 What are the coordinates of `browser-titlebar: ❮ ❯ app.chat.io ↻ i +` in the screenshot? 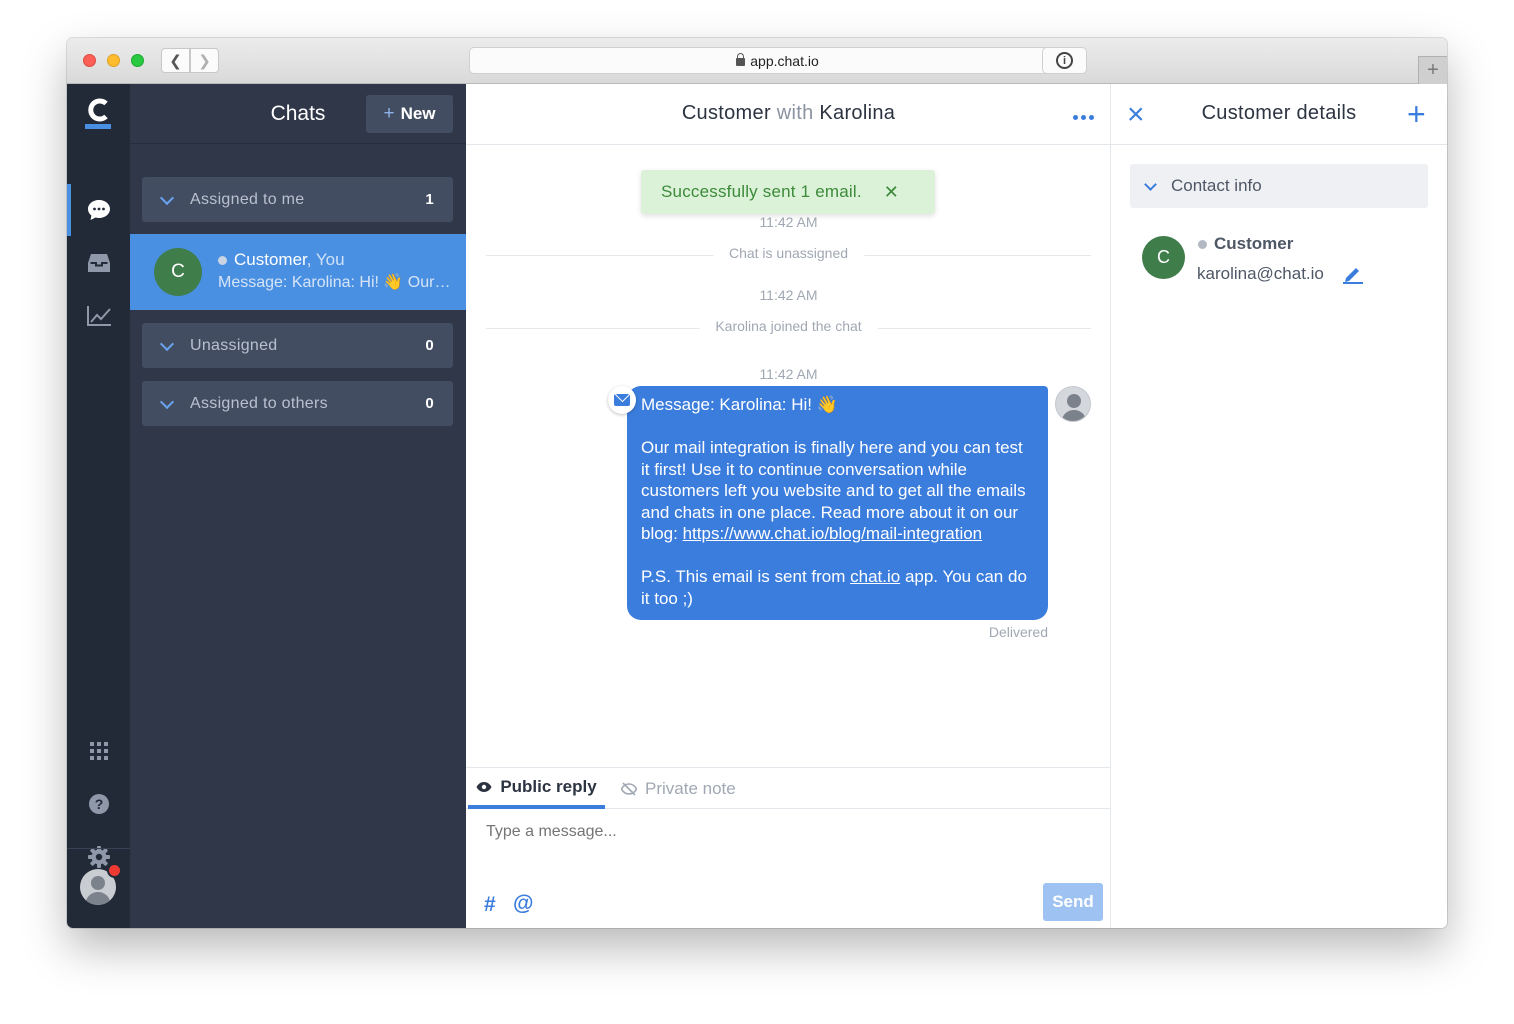 It's located at (757, 61).